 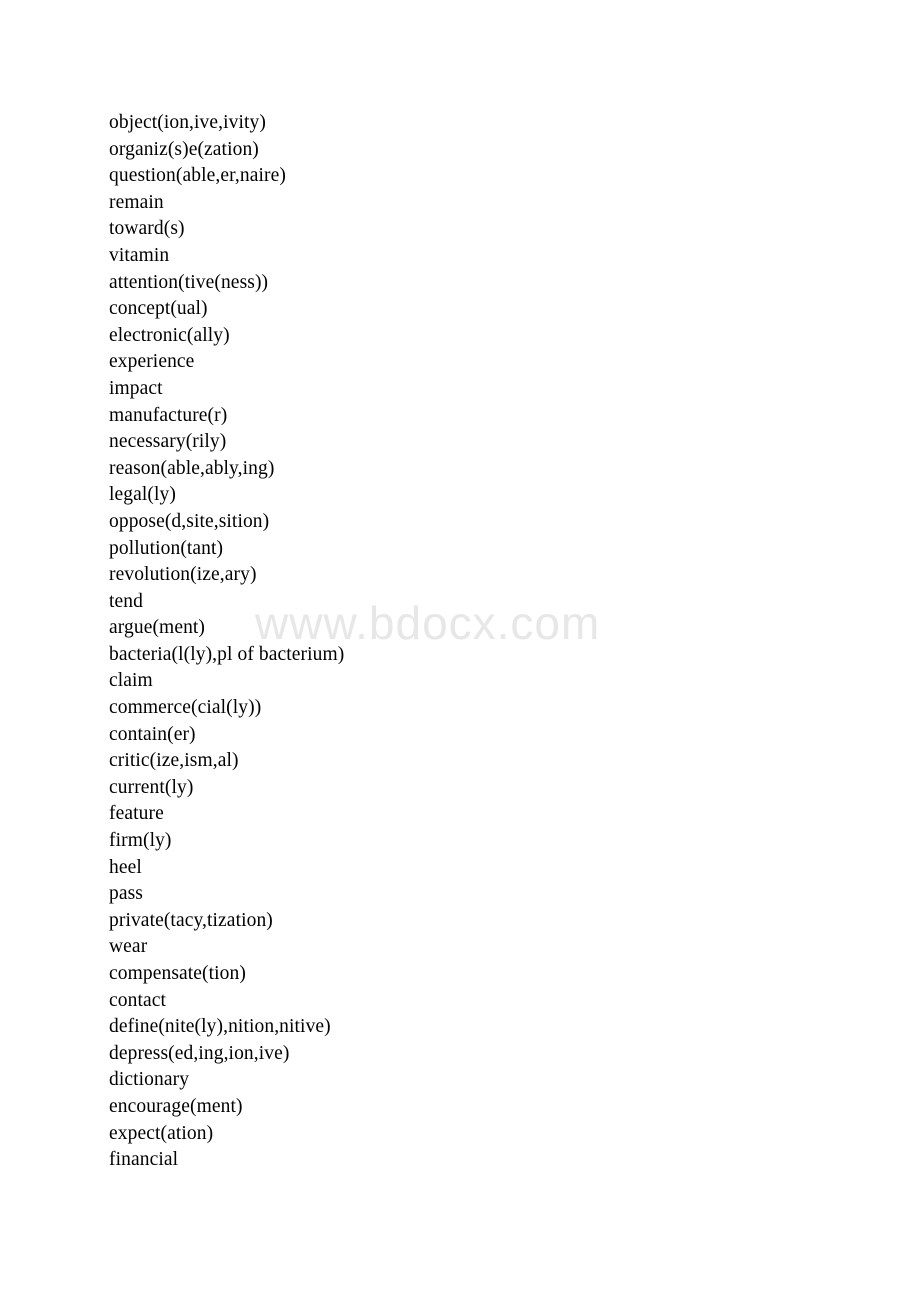 I want to click on word-list-item: expect(ation), so click(x=161, y=1133).